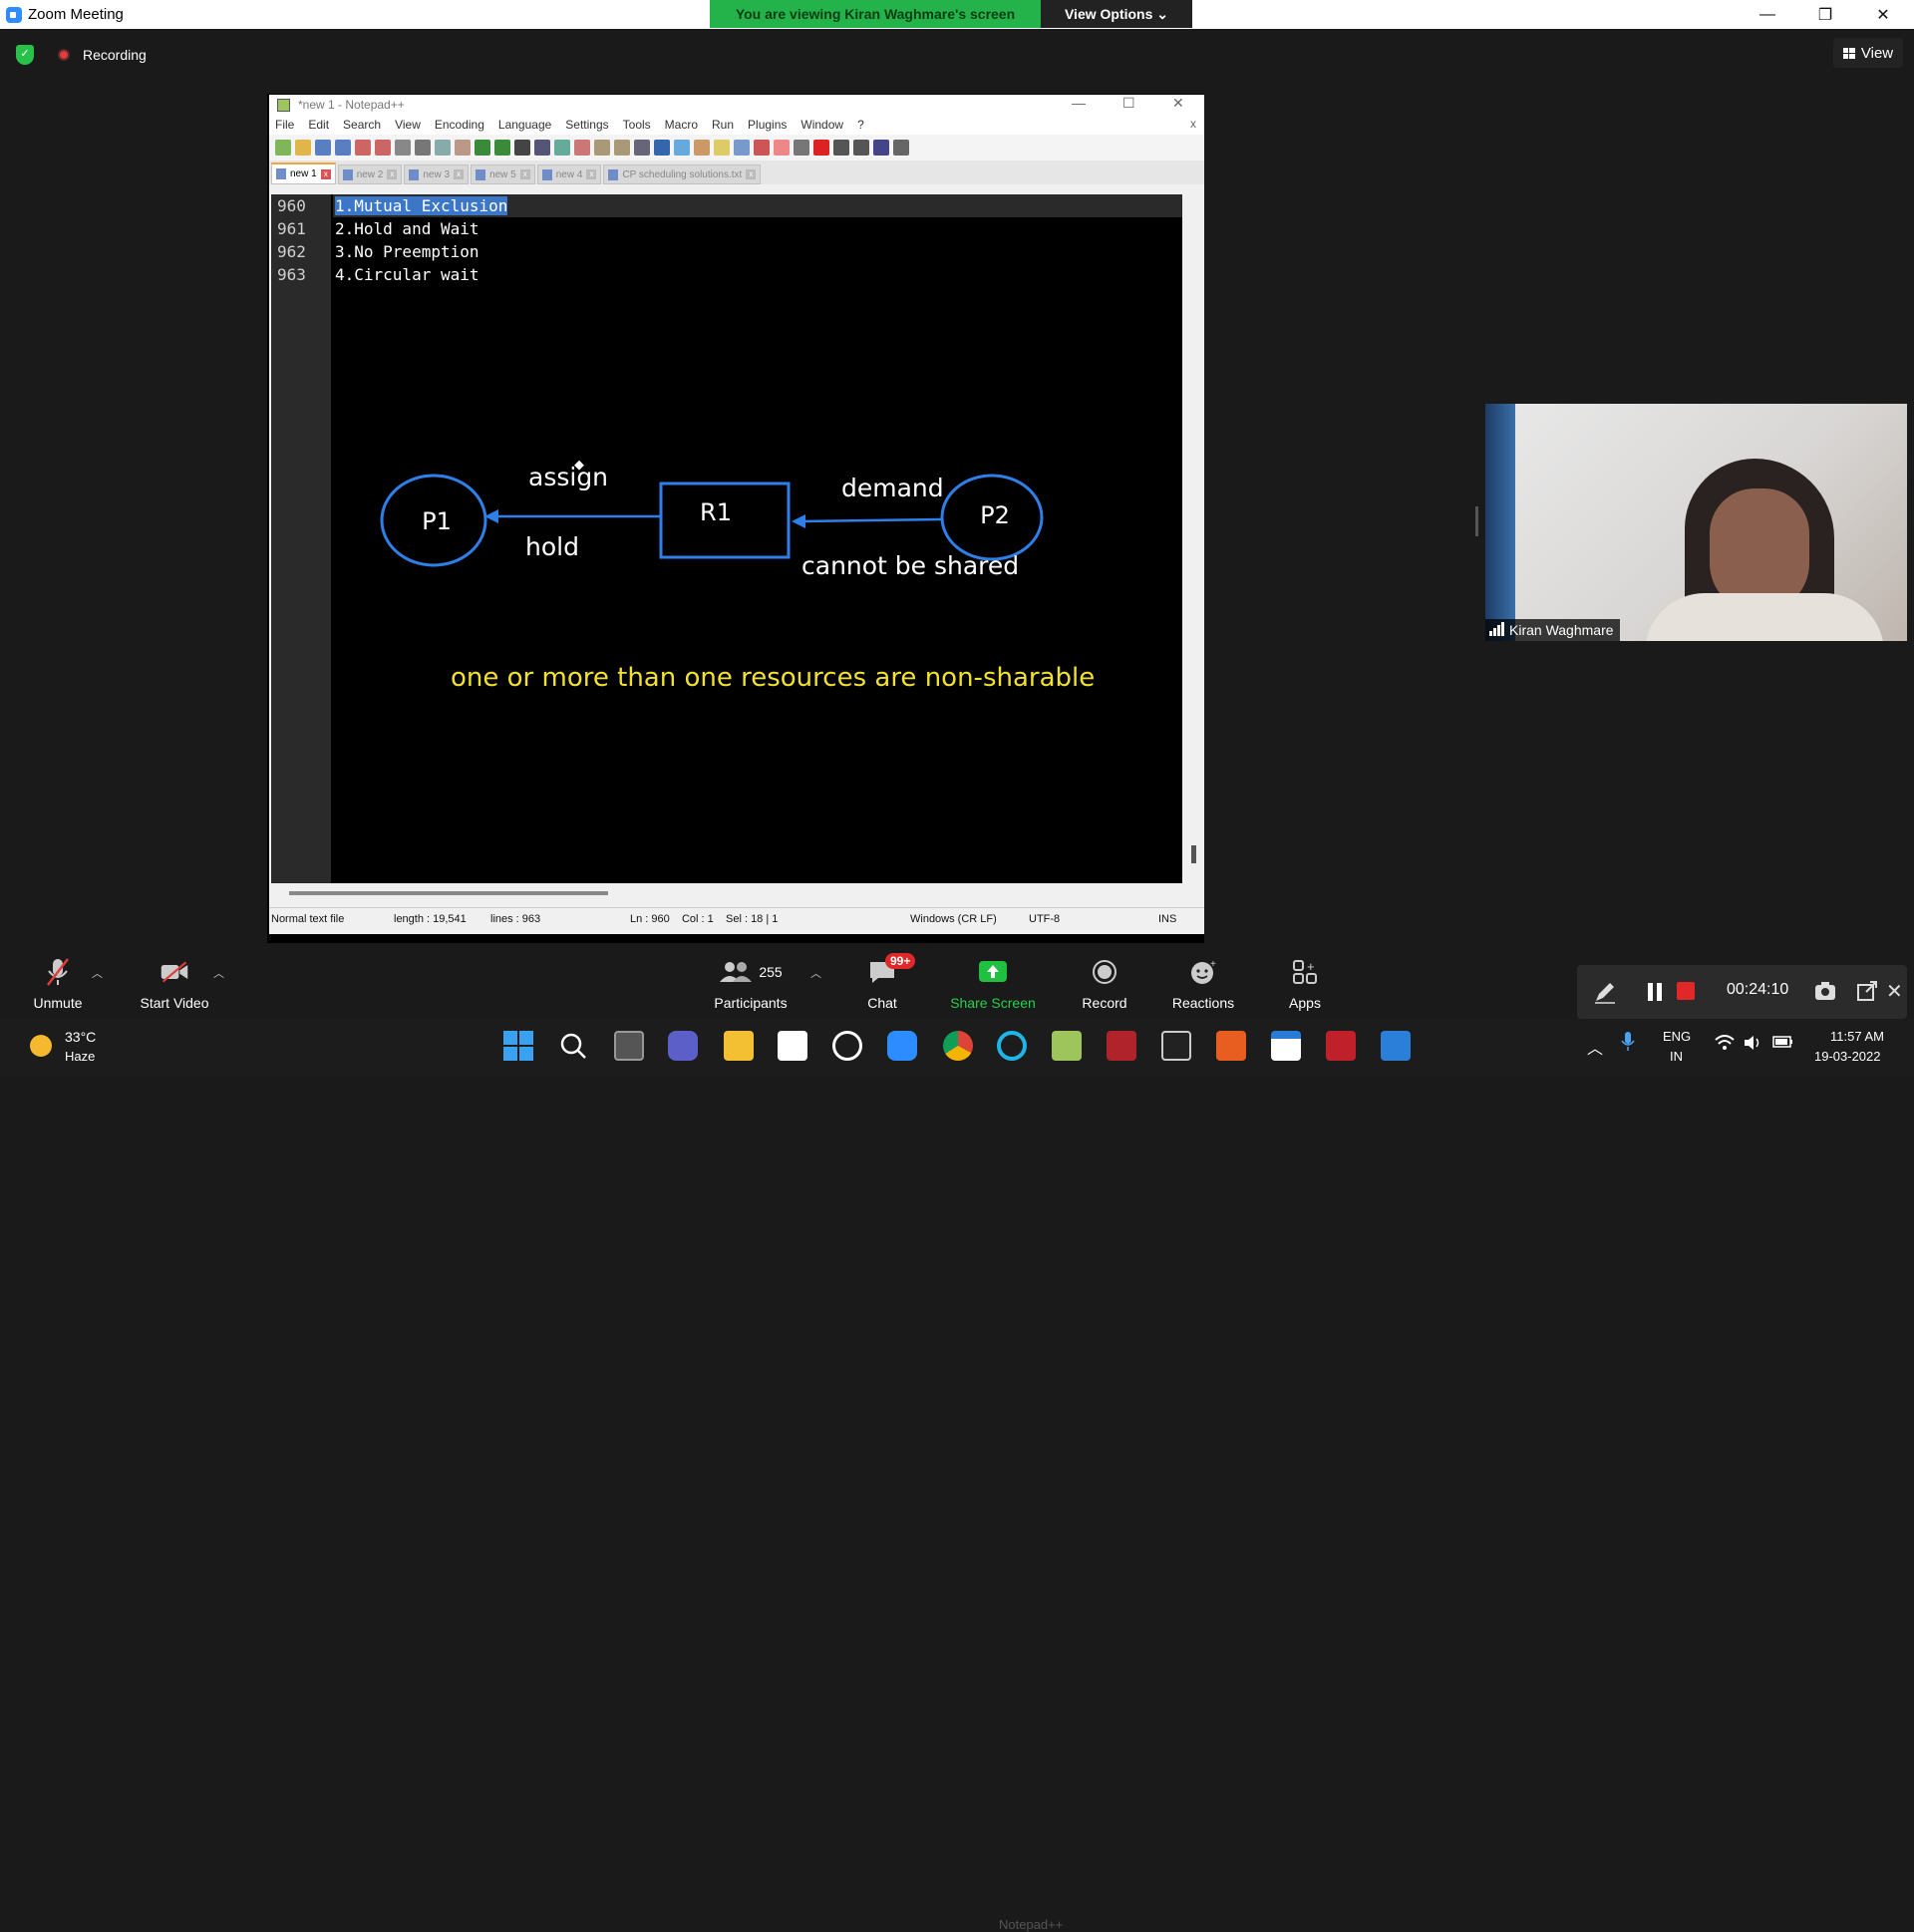 This screenshot has width=1914, height=1932. What do you see at coordinates (1696, 522) in the screenshot?
I see `participant-video: Kiran Waghmare` at bounding box center [1696, 522].